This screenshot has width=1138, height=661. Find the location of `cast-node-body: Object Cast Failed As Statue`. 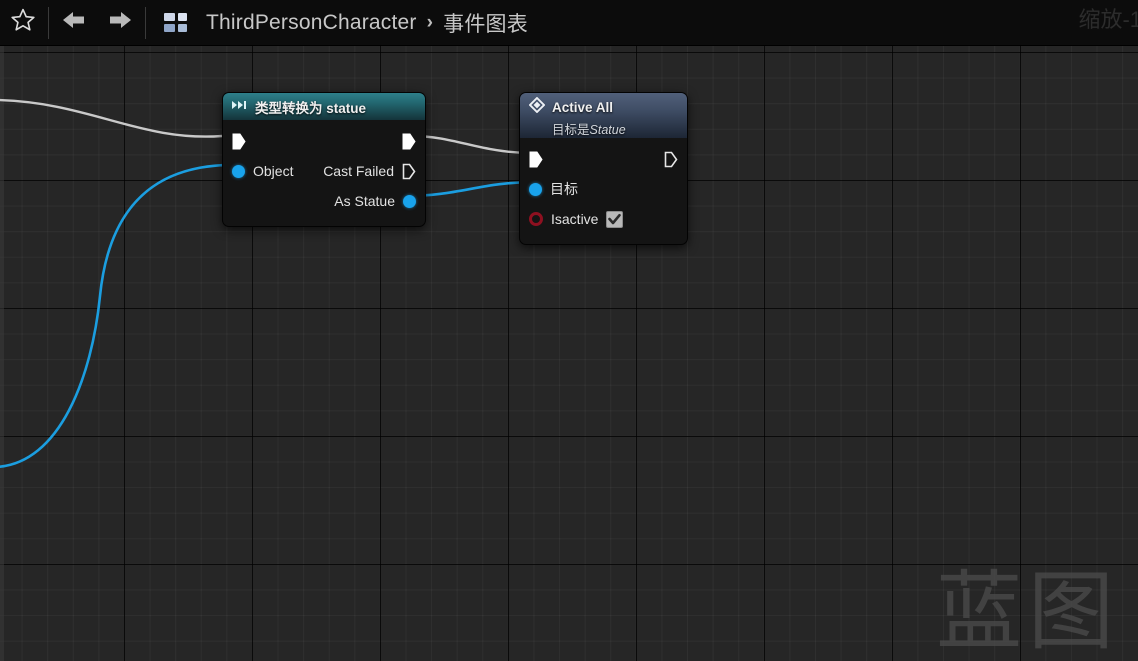

cast-node-body: Object Cast Failed As Statue is located at coordinates (324, 173).